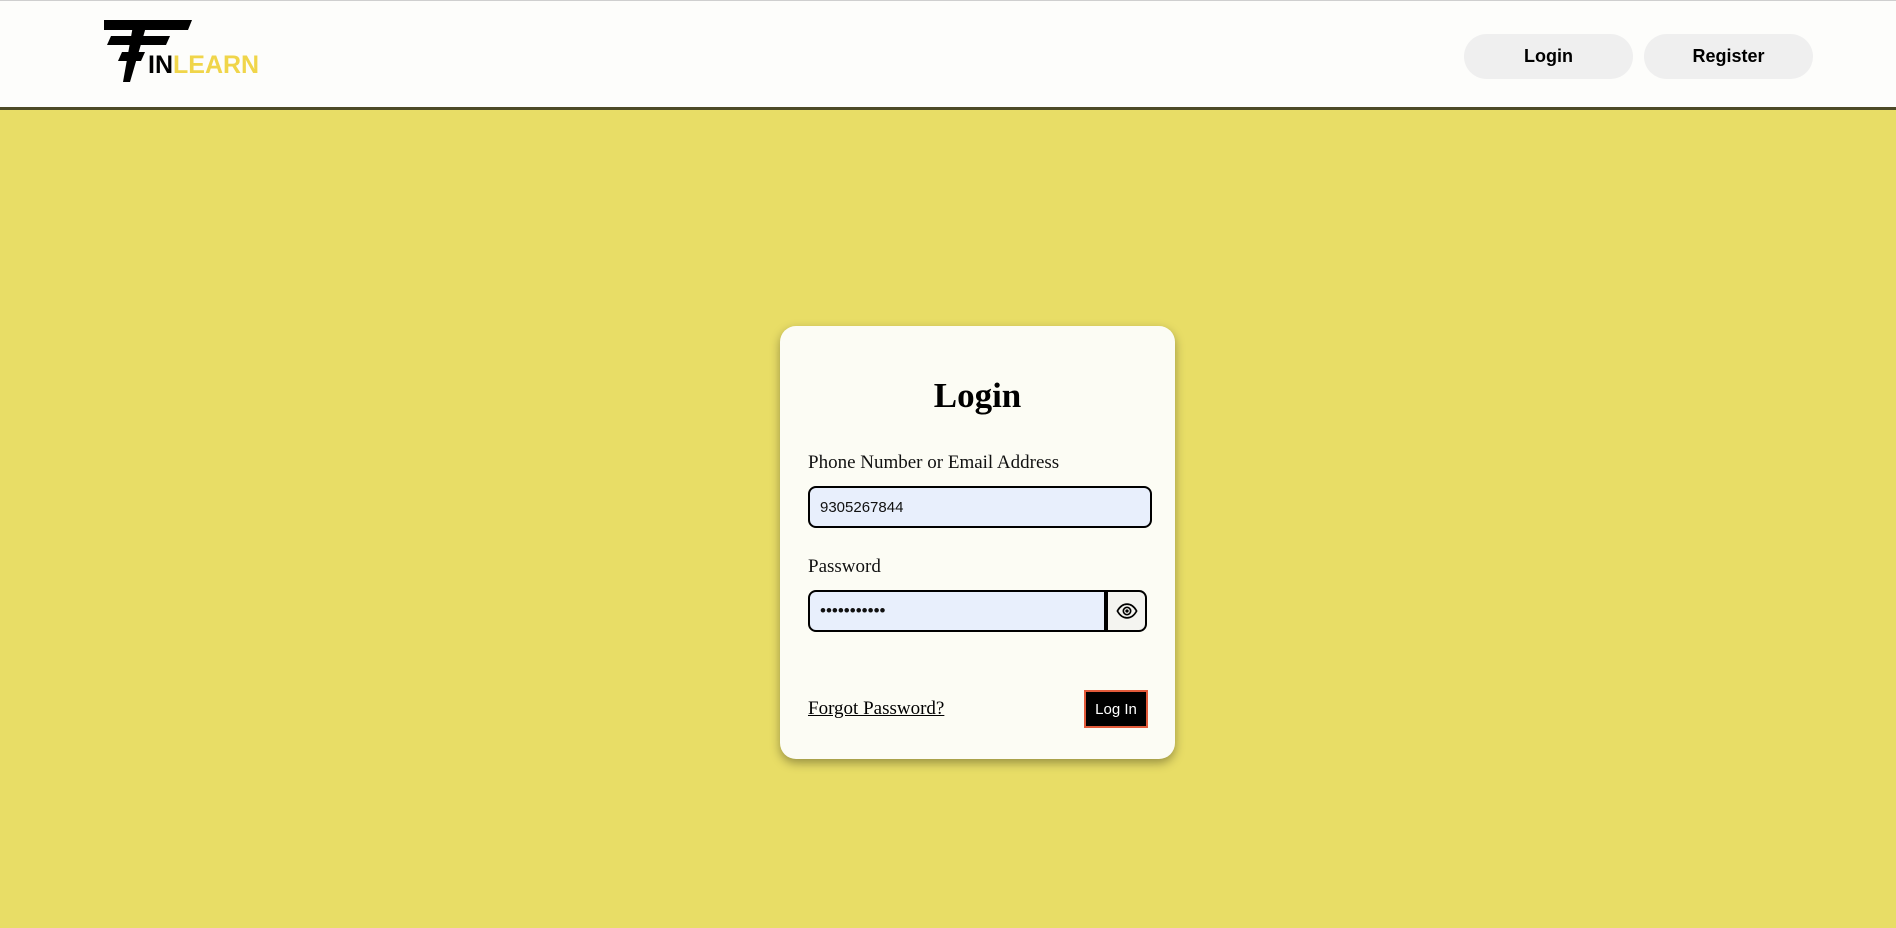 The width and height of the screenshot is (1896, 928). I want to click on password-input: •••••••••••, so click(957, 611).